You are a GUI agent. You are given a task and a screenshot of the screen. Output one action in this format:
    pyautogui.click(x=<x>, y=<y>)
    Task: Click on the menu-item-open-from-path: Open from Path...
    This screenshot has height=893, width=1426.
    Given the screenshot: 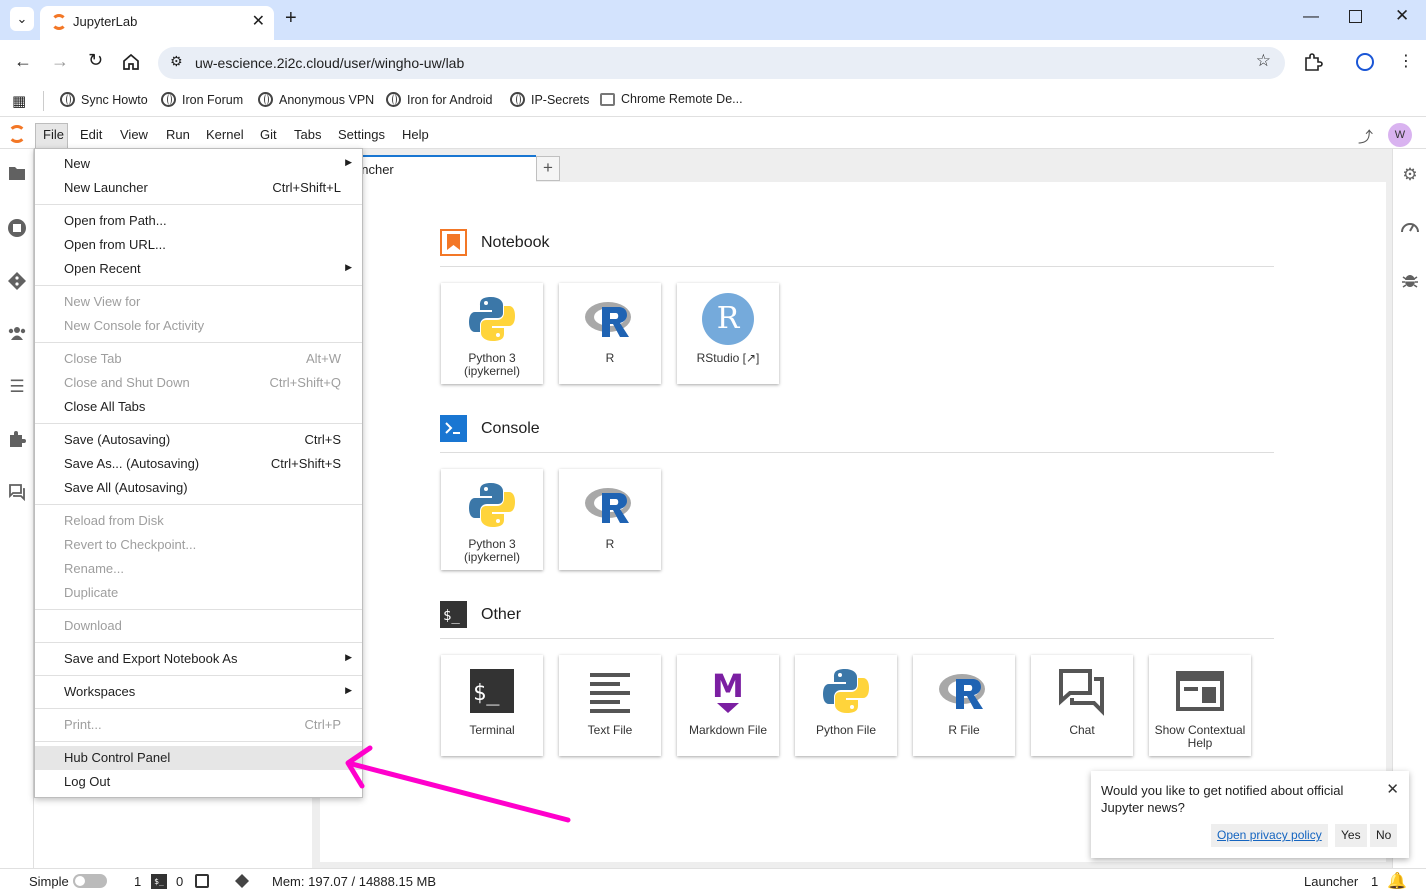 What is the action you would take?
    pyautogui.click(x=198, y=221)
    